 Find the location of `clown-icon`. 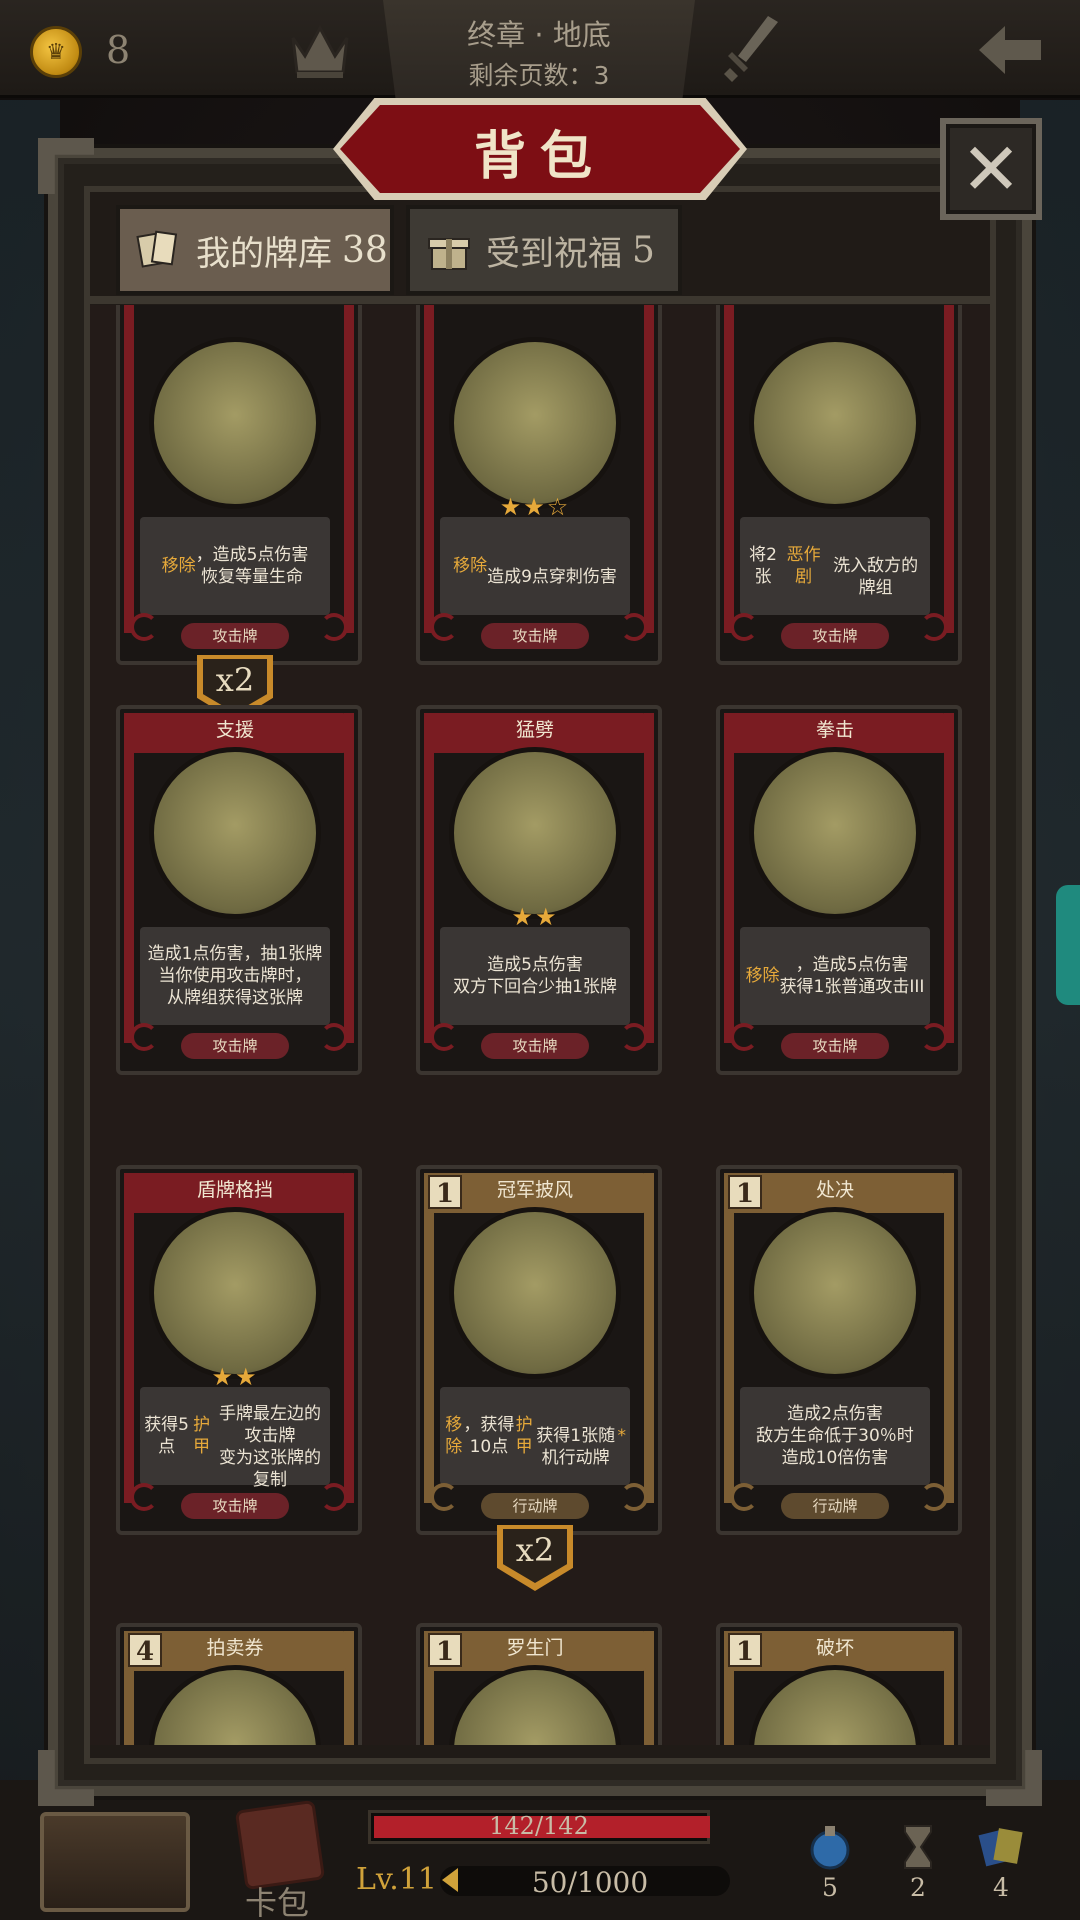

clown-icon is located at coordinates (835, 423).